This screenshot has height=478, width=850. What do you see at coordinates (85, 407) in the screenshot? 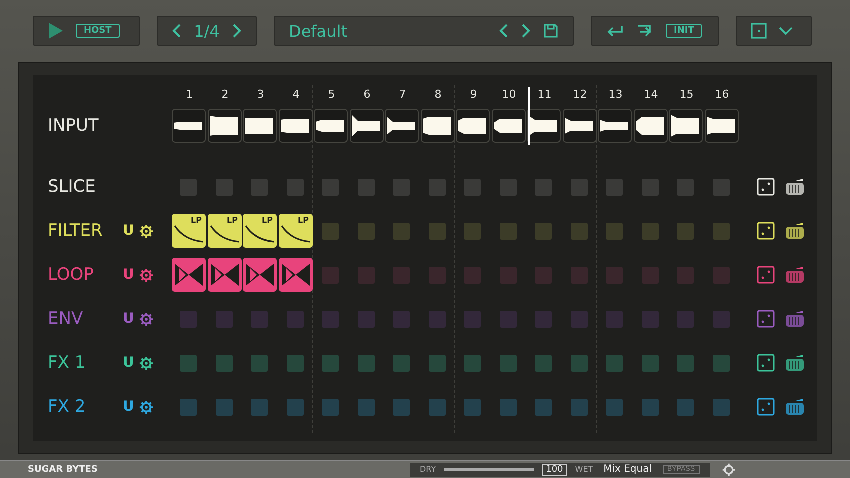
I see `lane-name: FX 2` at bounding box center [85, 407].